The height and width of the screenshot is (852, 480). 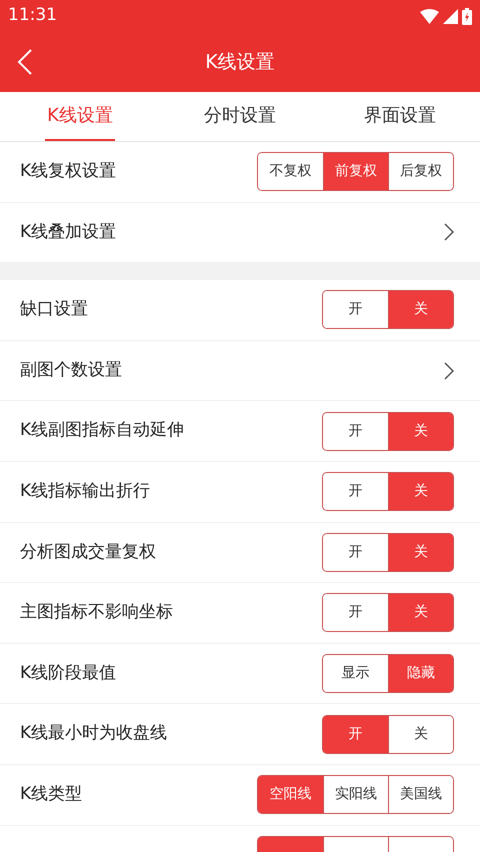 I want to click on setting-label: K线叠加设置, so click(x=68, y=232).